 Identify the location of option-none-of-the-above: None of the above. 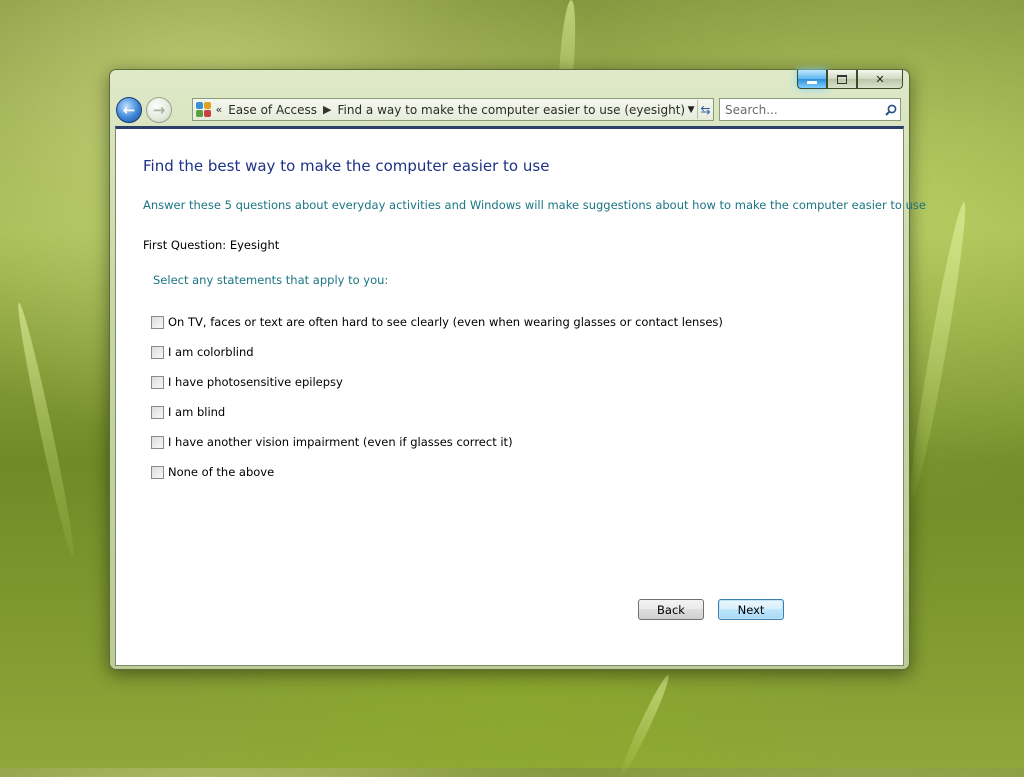
(212, 472).